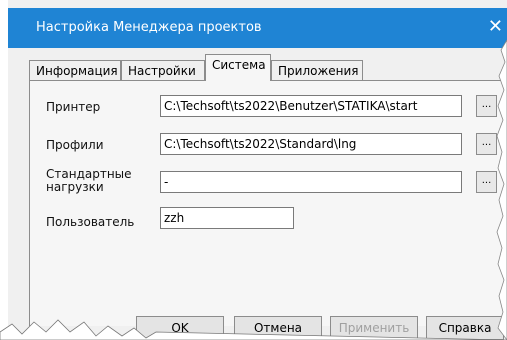 The height and width of the screenshot is (340, 507). I want to click on tab-applications: Приложения, so click(317, 70).